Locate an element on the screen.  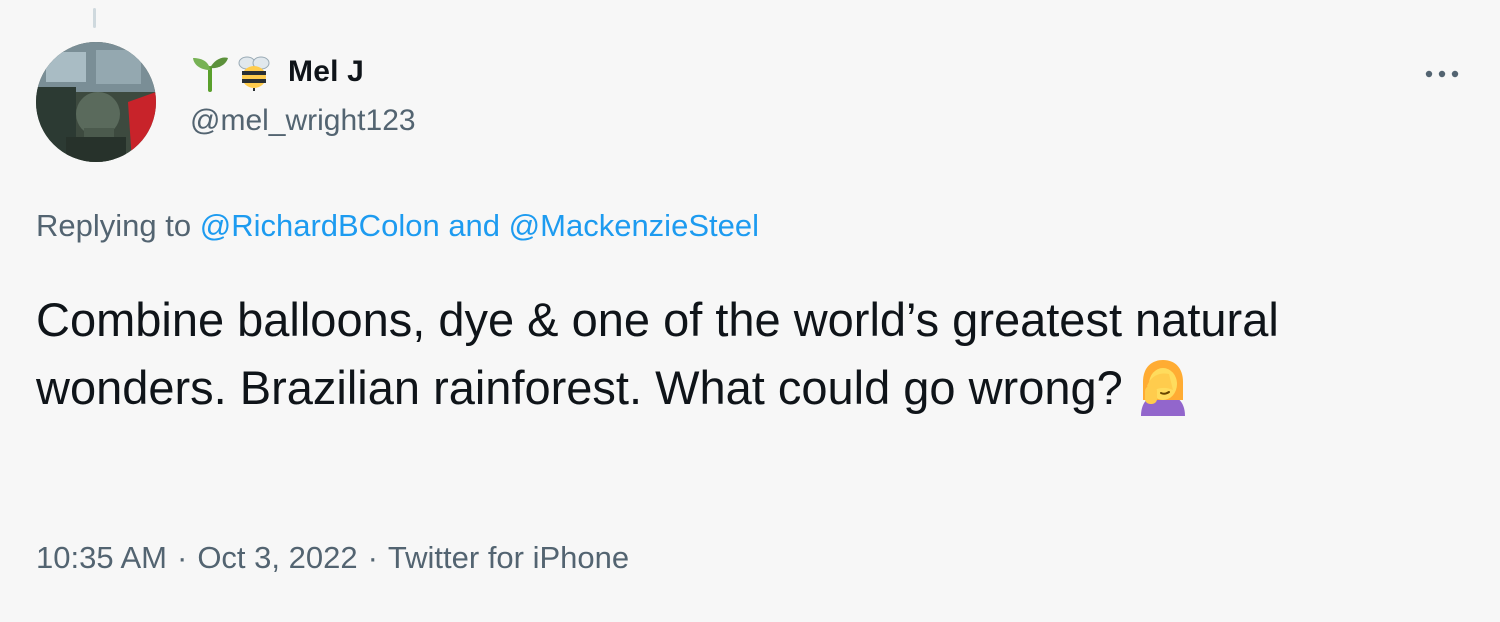
mention-conjunction: and is located at coordinates (474, 225).